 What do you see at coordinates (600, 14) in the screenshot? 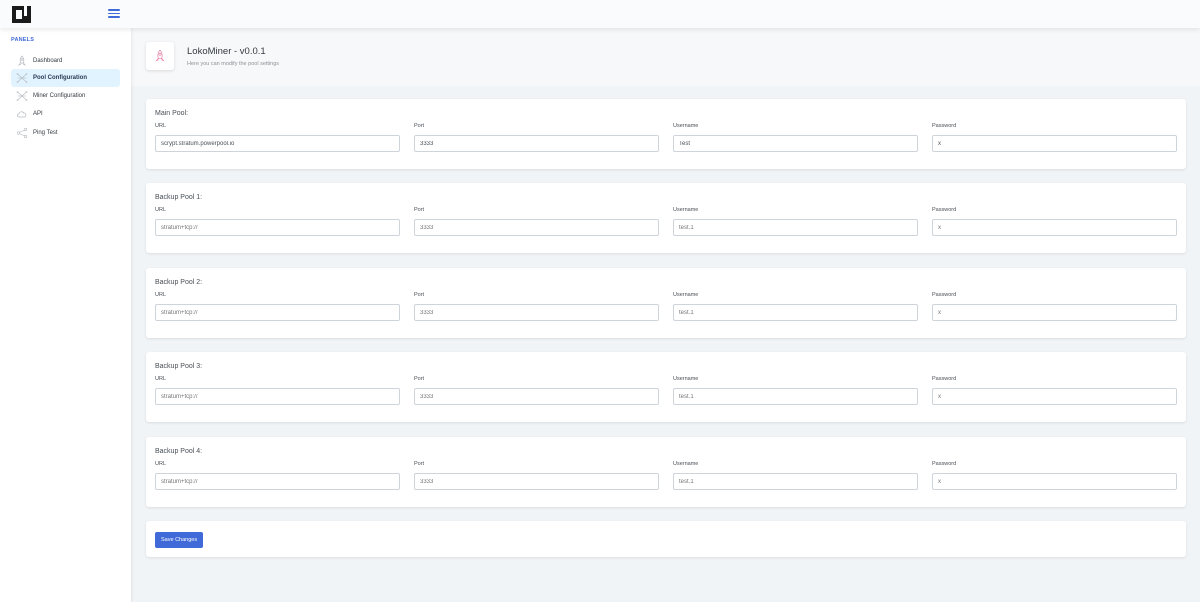
I see `top-bar` at bounding box center [600, 14].